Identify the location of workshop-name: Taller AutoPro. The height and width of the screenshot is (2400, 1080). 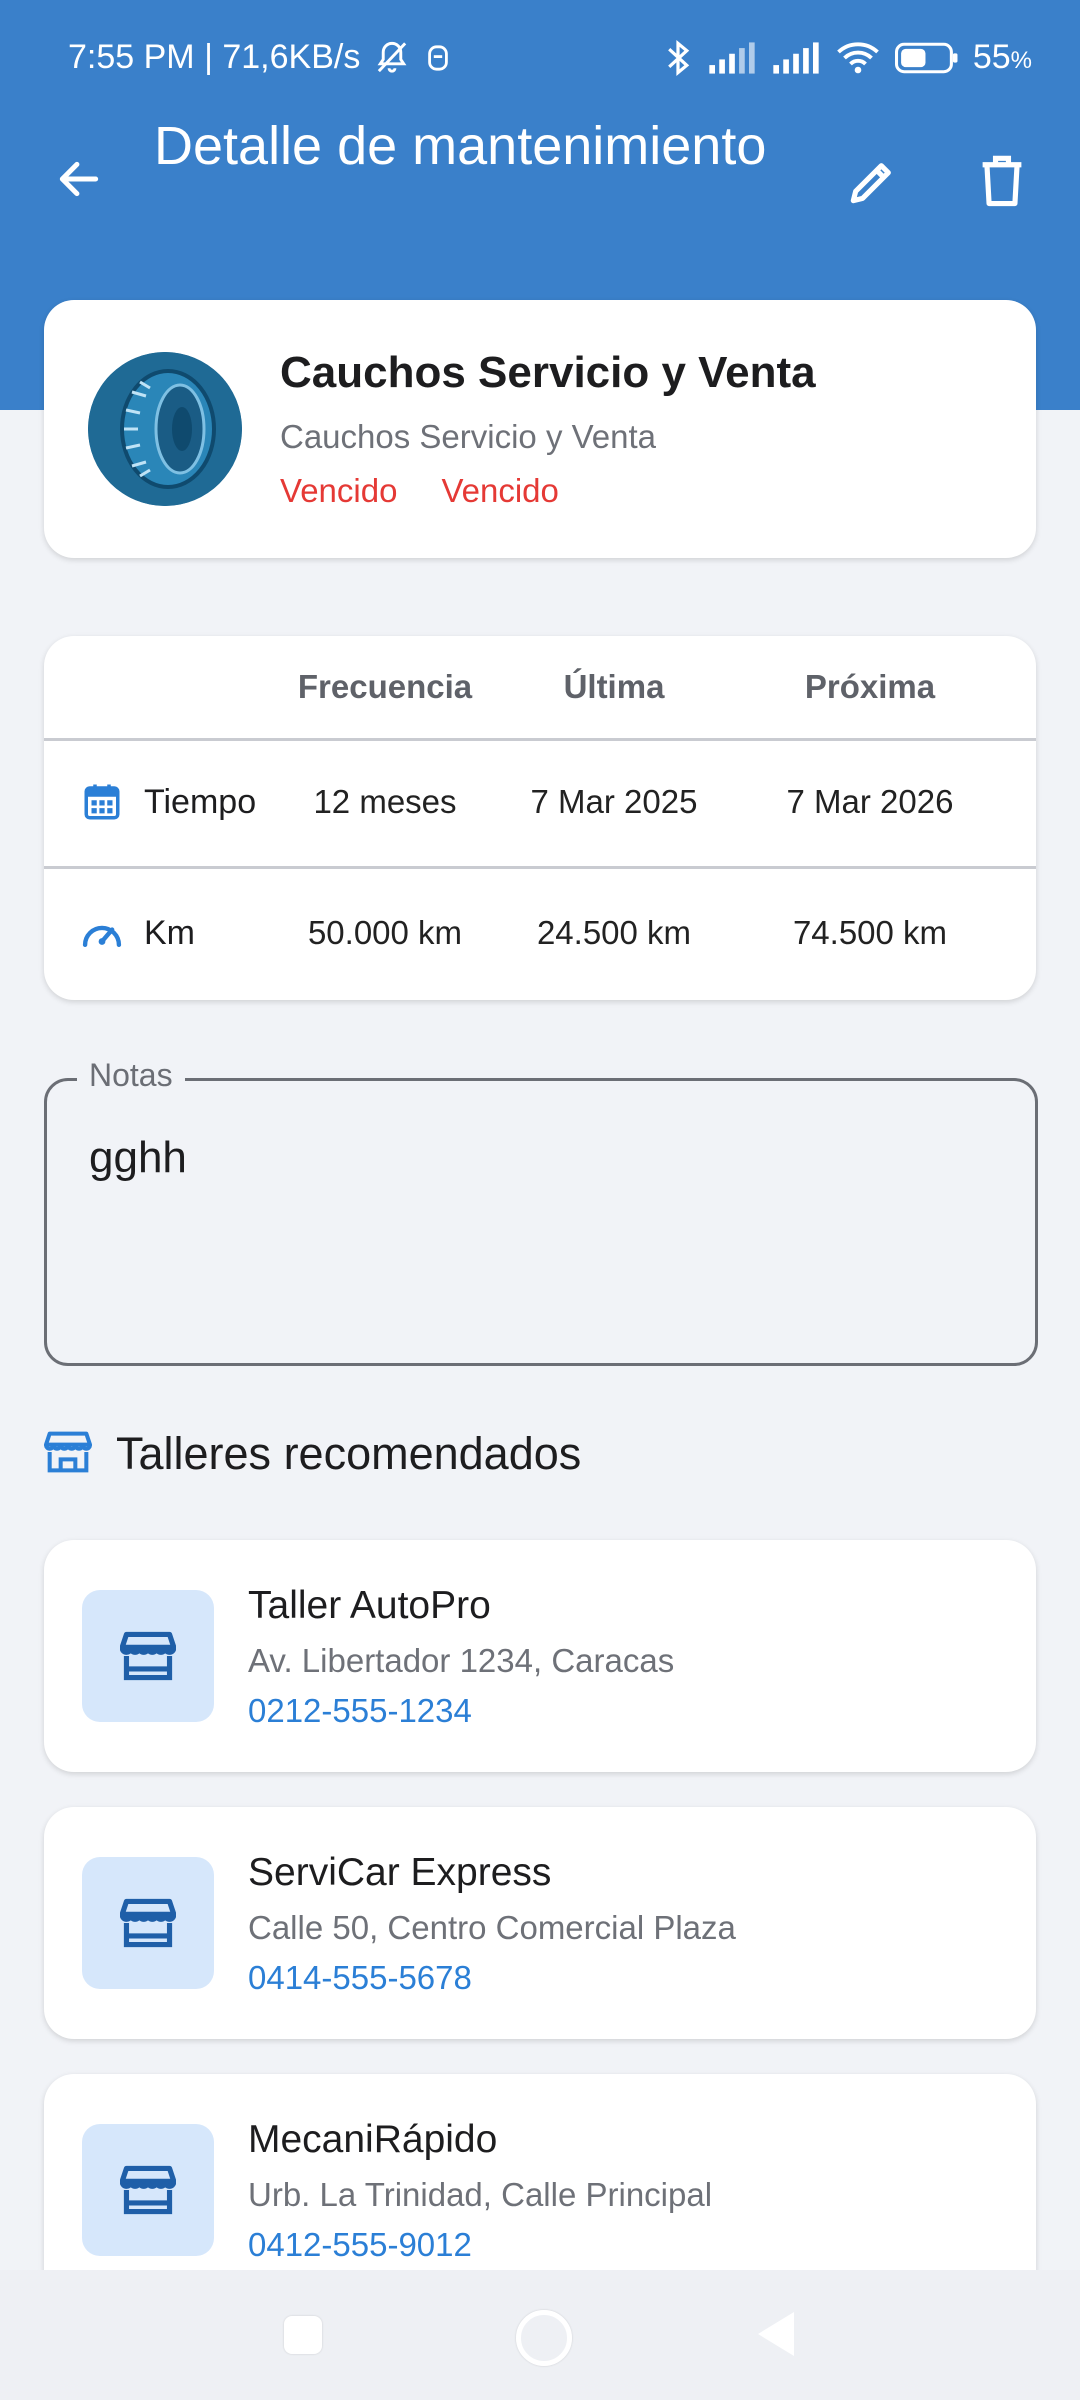
(369, 1605).